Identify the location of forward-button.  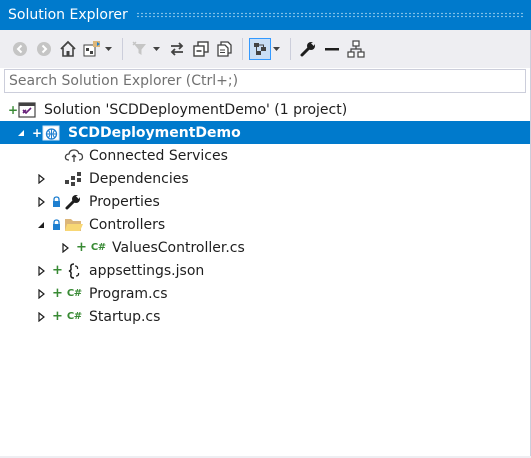
(44, 49).